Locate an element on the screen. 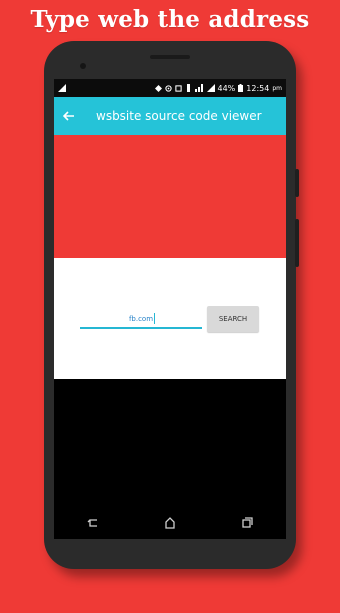 The image size is (340, 613). nav-home-icon is located at coordinates (170, 523).